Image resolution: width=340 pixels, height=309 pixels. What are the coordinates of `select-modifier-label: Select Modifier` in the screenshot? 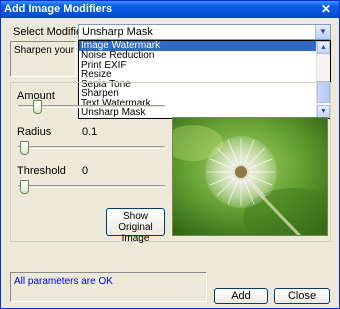 It's located at (49, 32).